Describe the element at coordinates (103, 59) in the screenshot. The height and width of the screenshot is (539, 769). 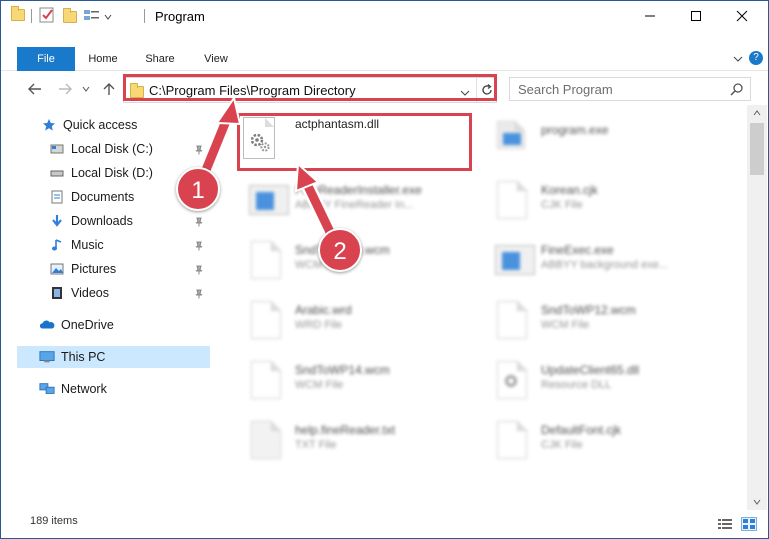
I see `tab-home: Home` at that location.